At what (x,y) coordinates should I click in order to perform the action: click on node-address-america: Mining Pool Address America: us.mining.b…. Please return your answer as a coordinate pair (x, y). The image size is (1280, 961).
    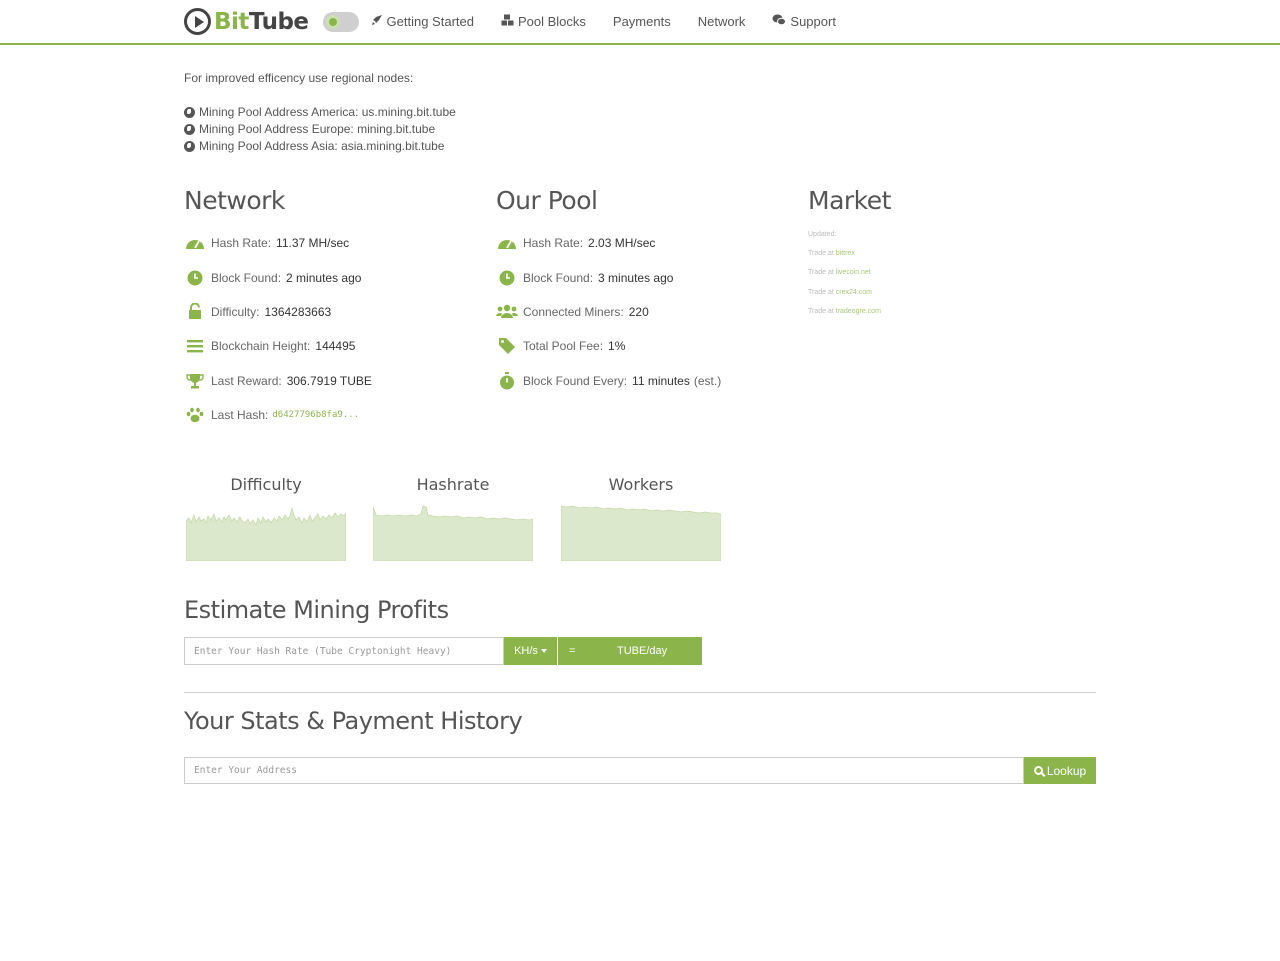
    Looking at the image, I should click on (327, 112).